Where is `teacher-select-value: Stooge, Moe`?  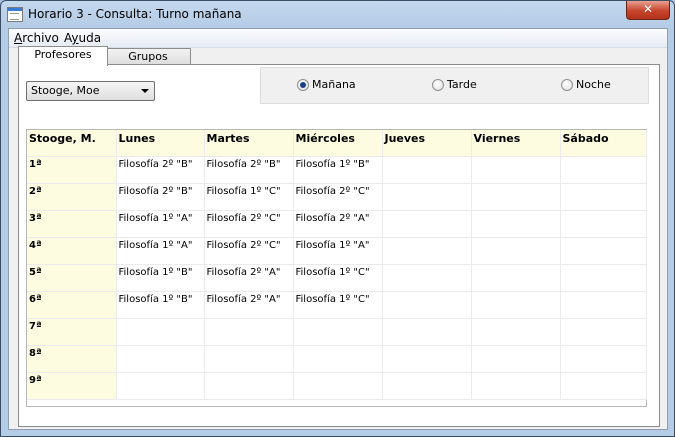 teacher-select-value: Stooge, Moe is located at coordinates (65, 90).